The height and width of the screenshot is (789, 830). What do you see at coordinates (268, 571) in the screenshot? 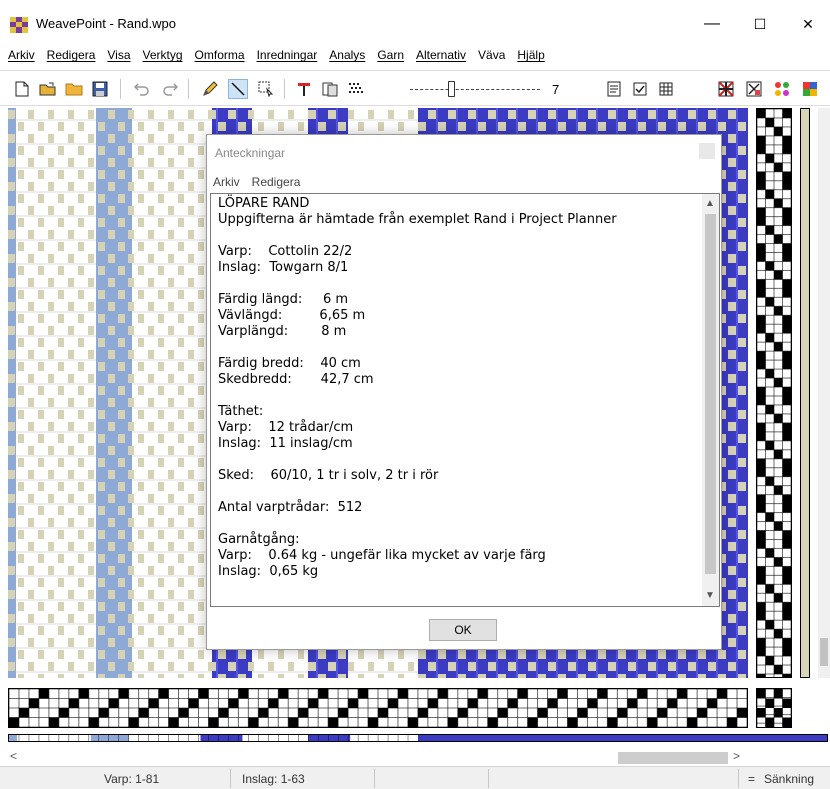
I see `notes-line: Inslag: 0,65 kg` at bounding box center [268, 571].